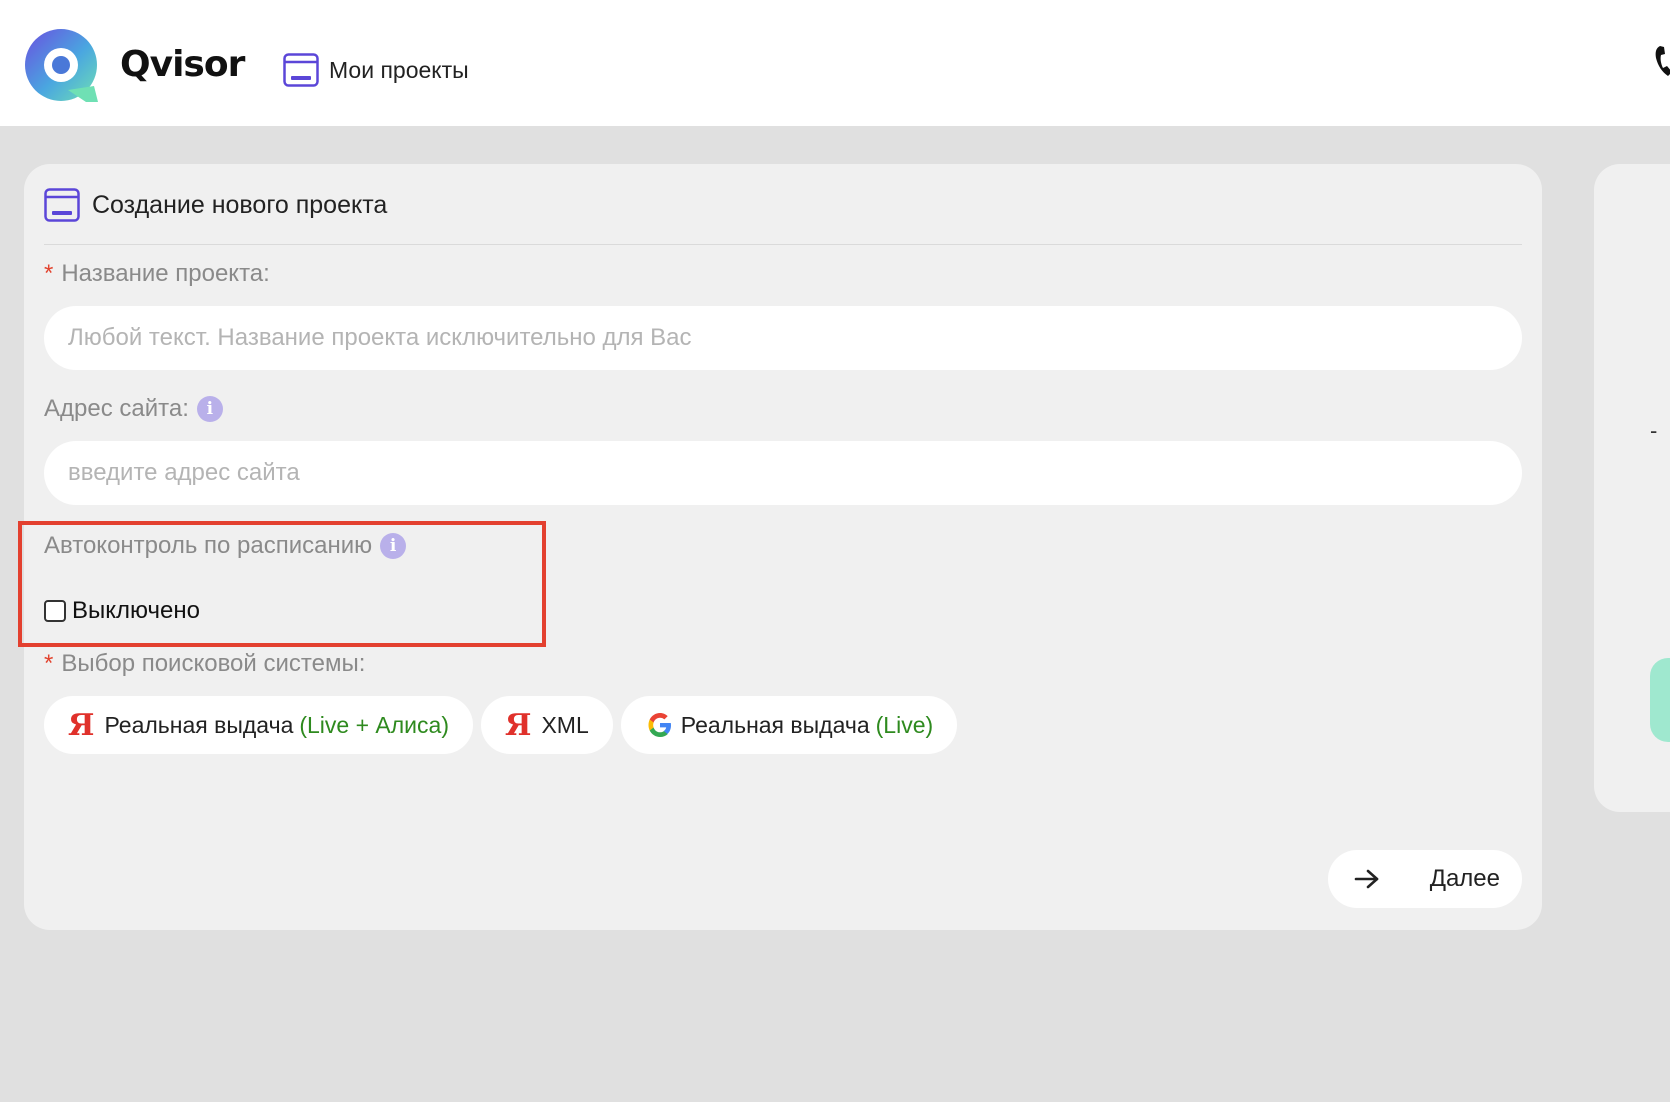  Describe the element at coordinates (904, 724) in the screenshot. I see `engine-option-suffix: (Live)` at that location.